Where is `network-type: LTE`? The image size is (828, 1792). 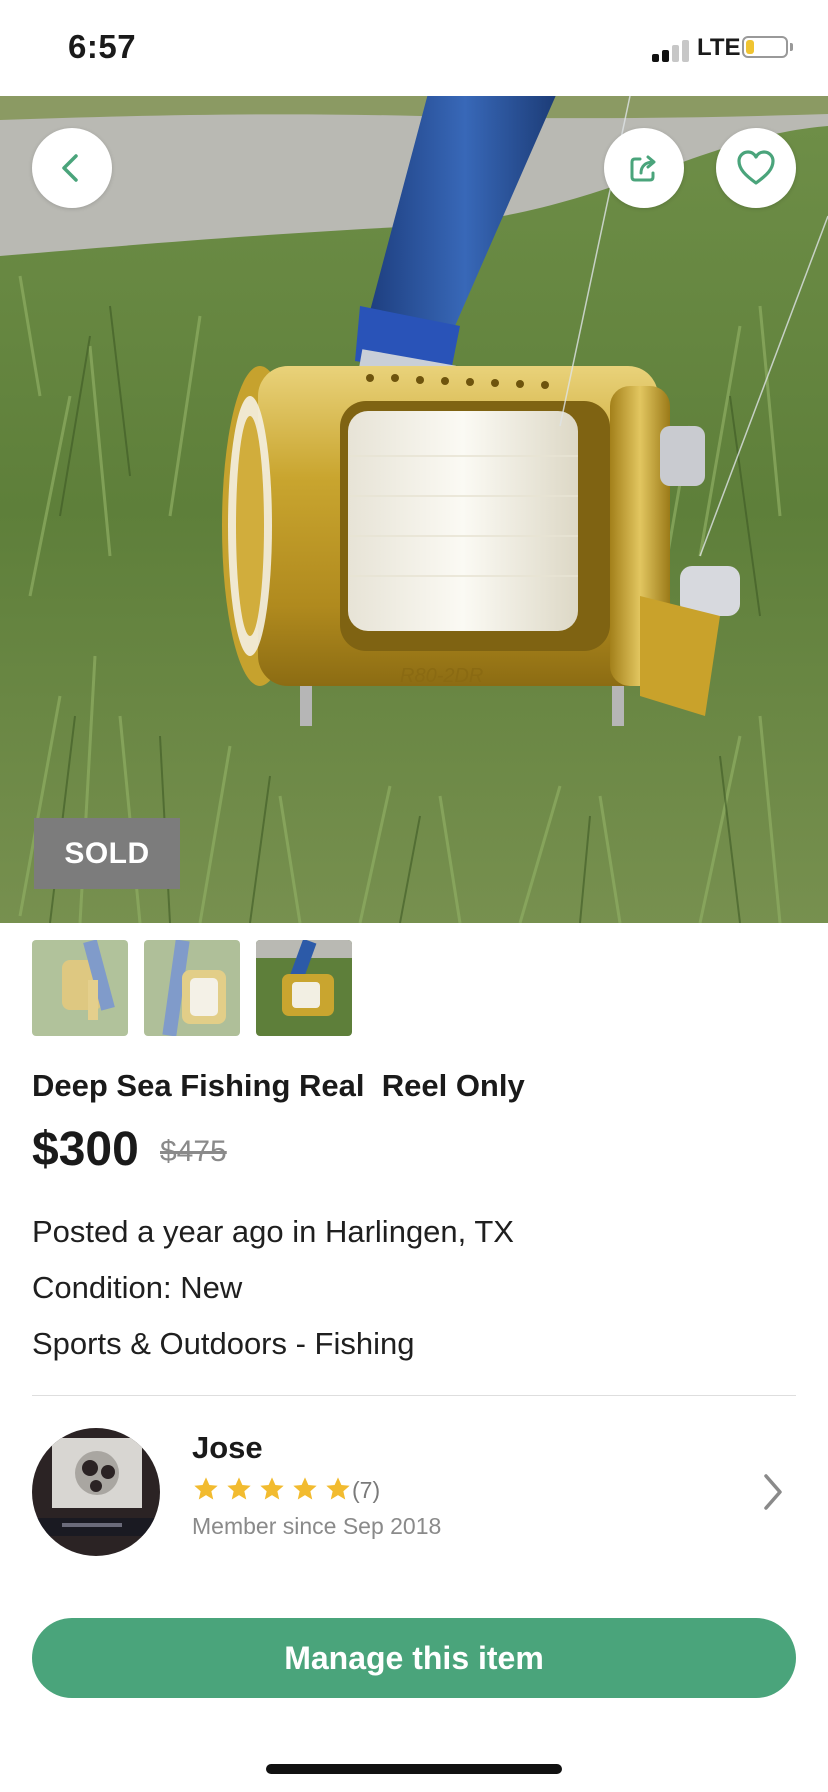 network-type: LTE is located at coordinates (719, 47).